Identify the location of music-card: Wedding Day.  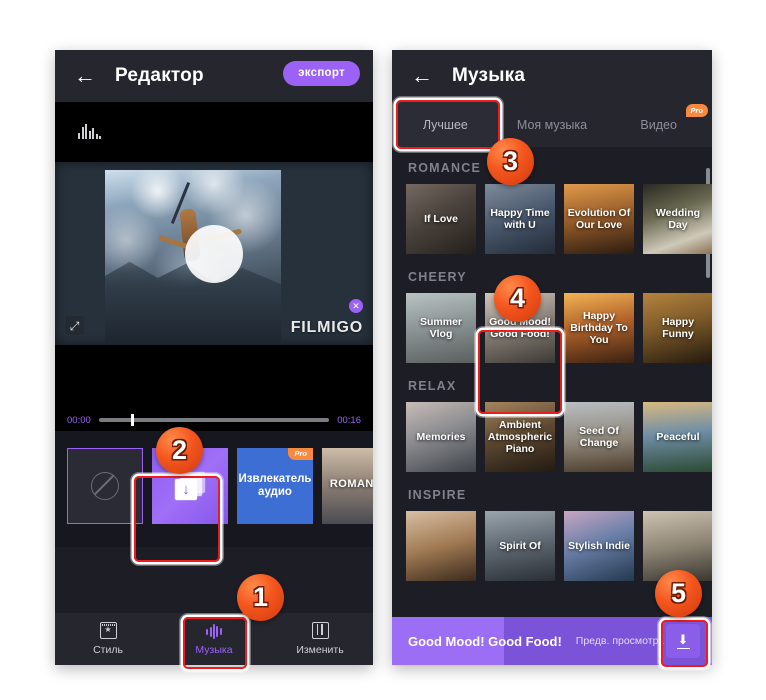
(677, 219).